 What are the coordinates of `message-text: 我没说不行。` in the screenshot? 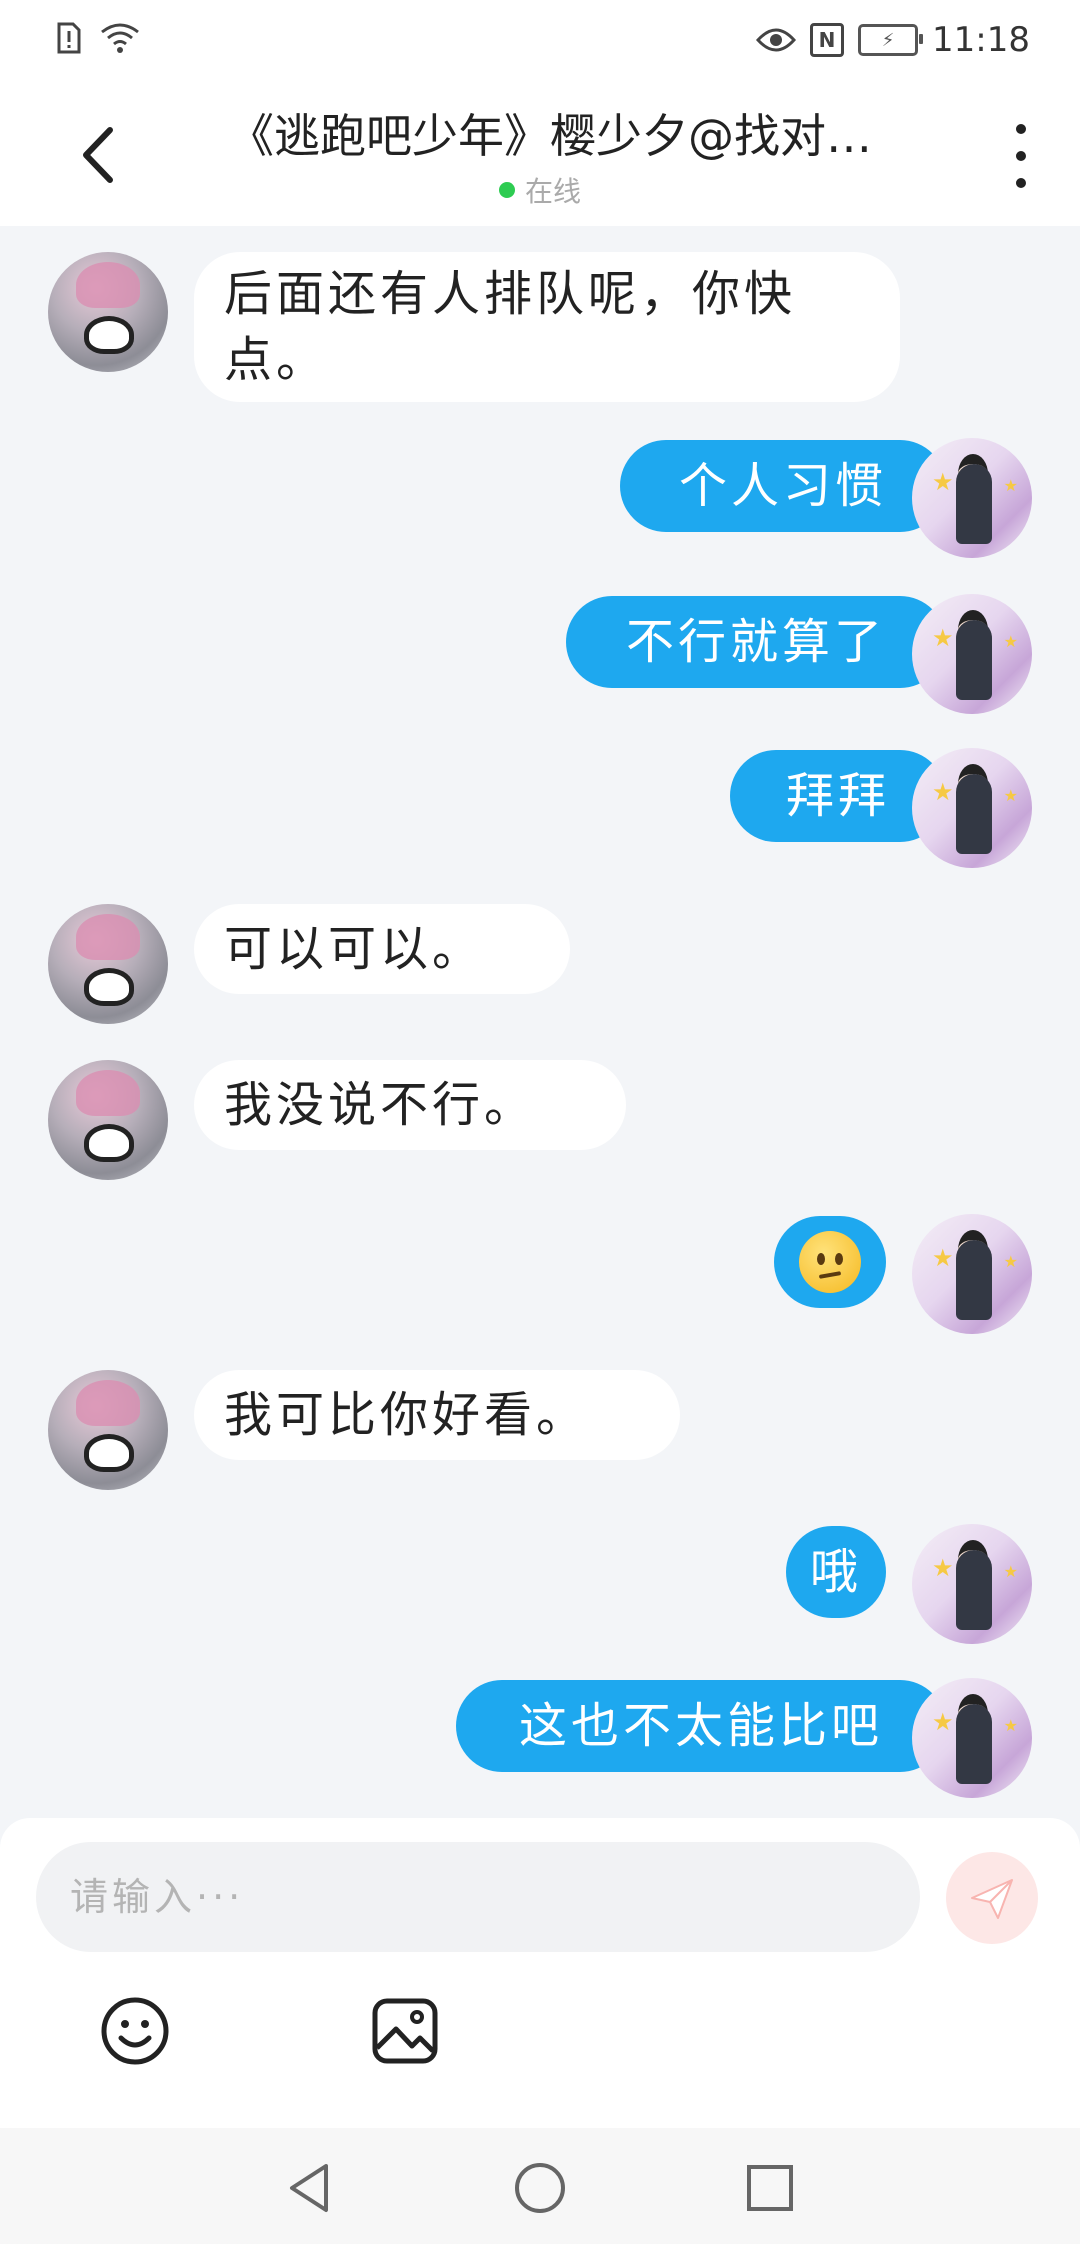 It's located at (380, 1105).